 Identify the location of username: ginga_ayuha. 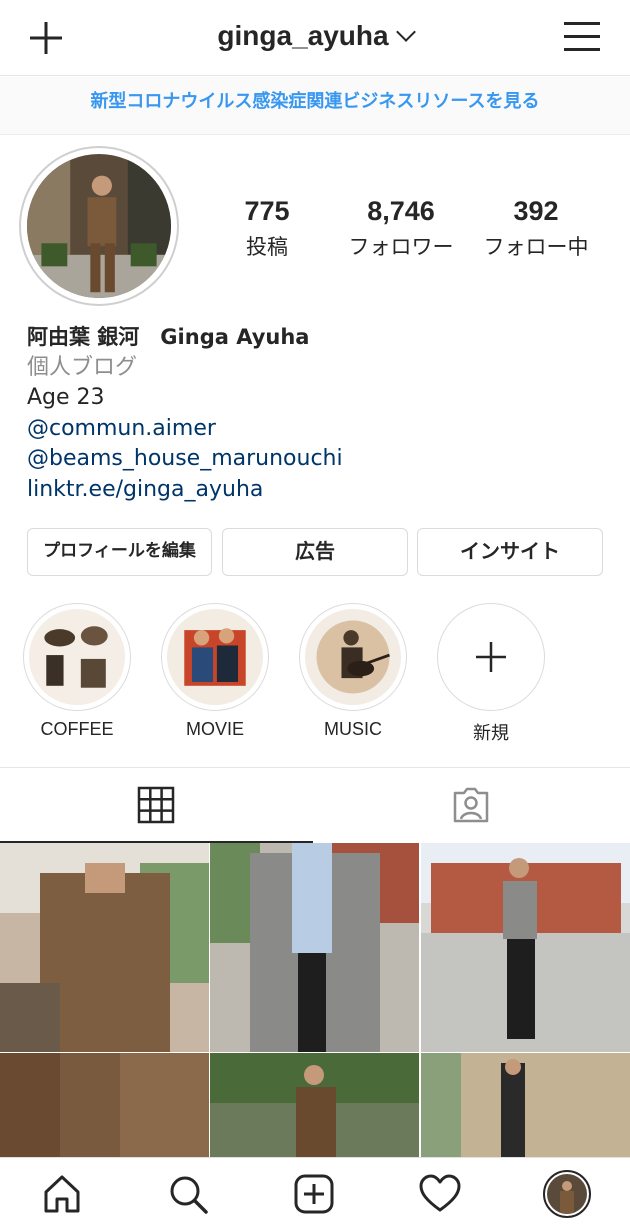
(303, 35).